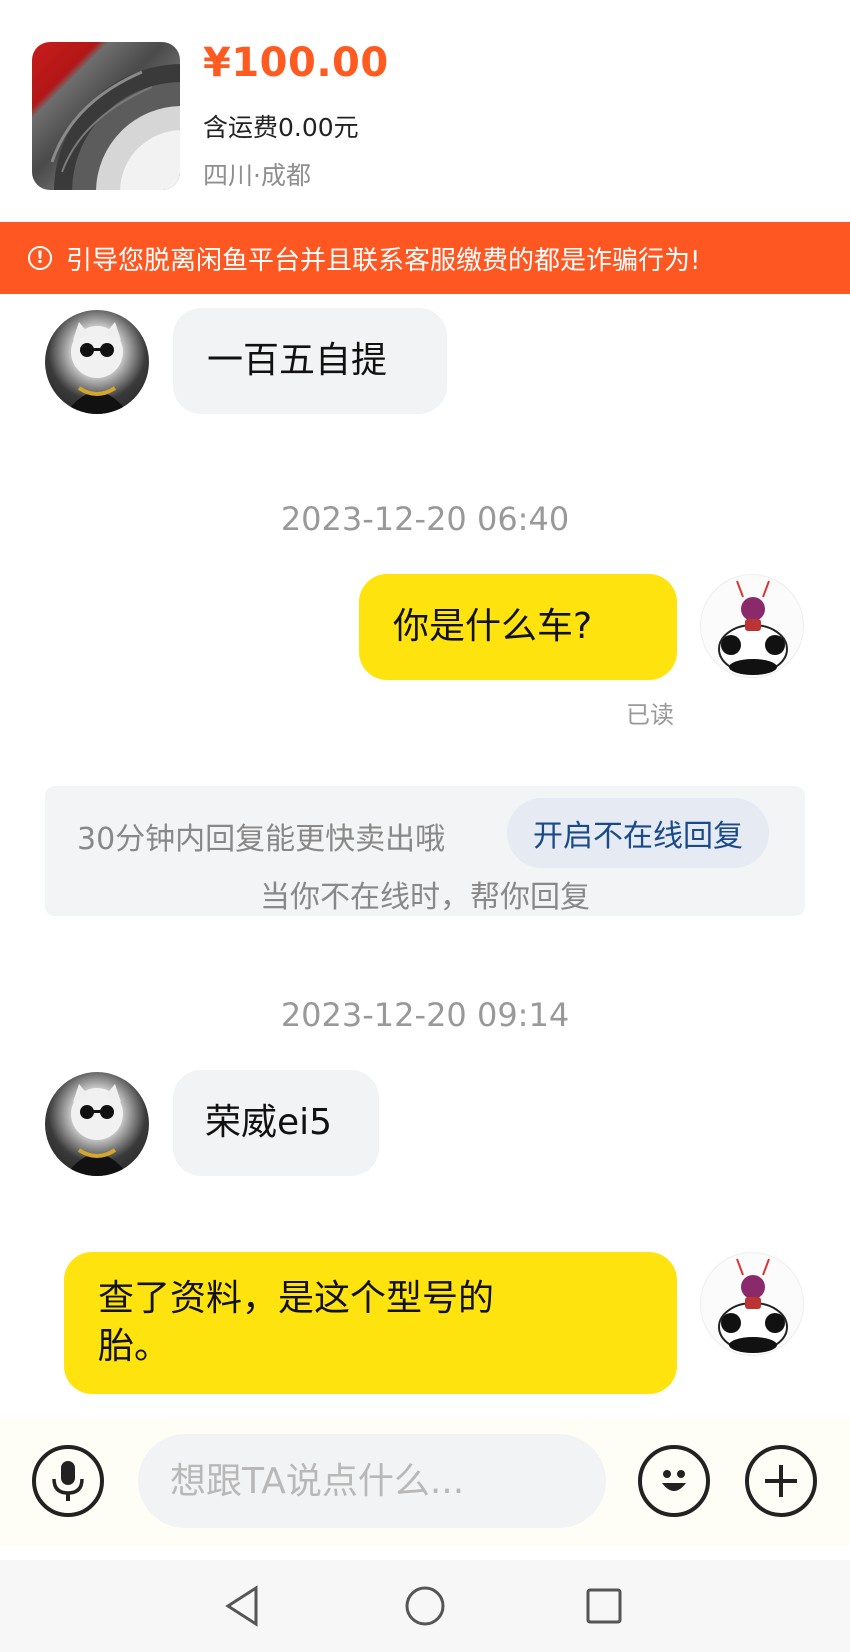  I want to click on message-input-bar, so click(425, 1482).